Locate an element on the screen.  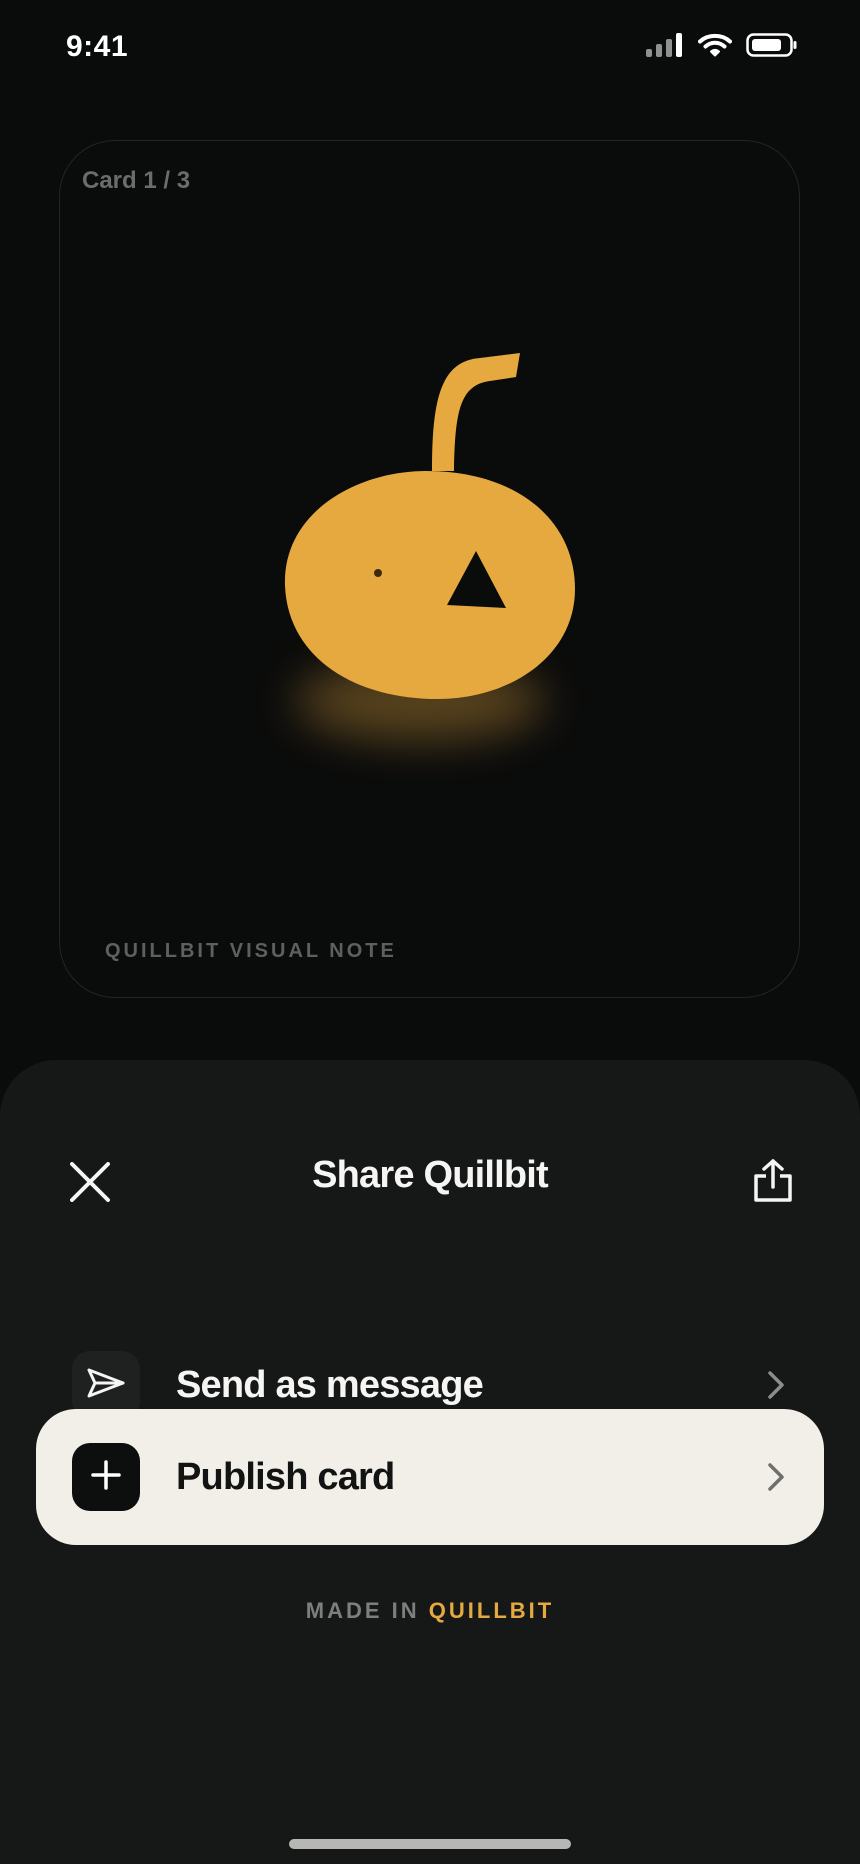
paper-plane-icon is located at coordinates (106, 1385).